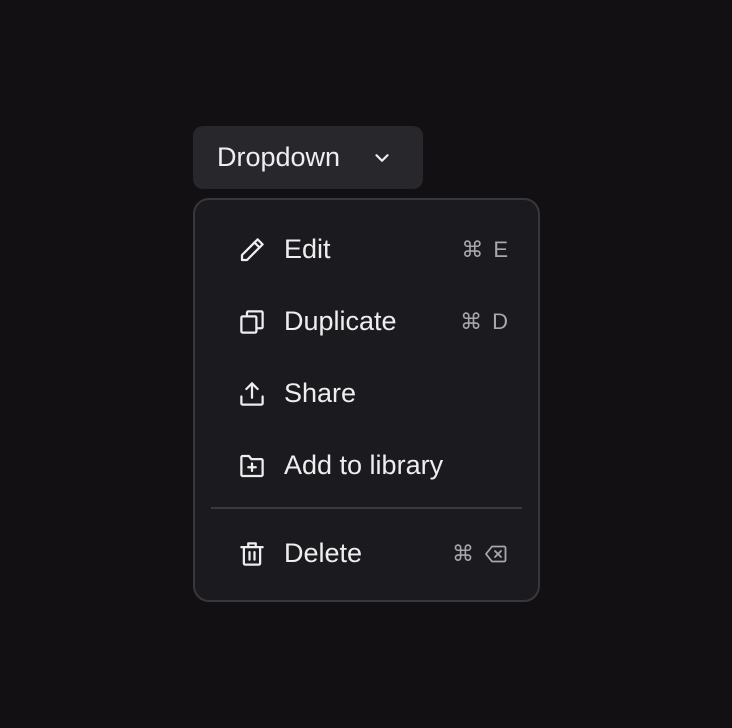  What do you see at coordinates (496, 554) in the screenshot?
I see `backspace-icon` at bounding box center [496, 554].